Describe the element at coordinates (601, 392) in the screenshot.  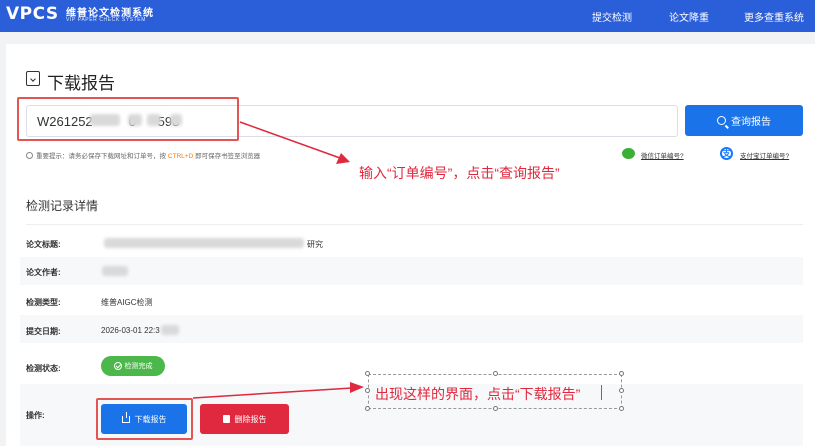
I see `text-cursor` at that location.